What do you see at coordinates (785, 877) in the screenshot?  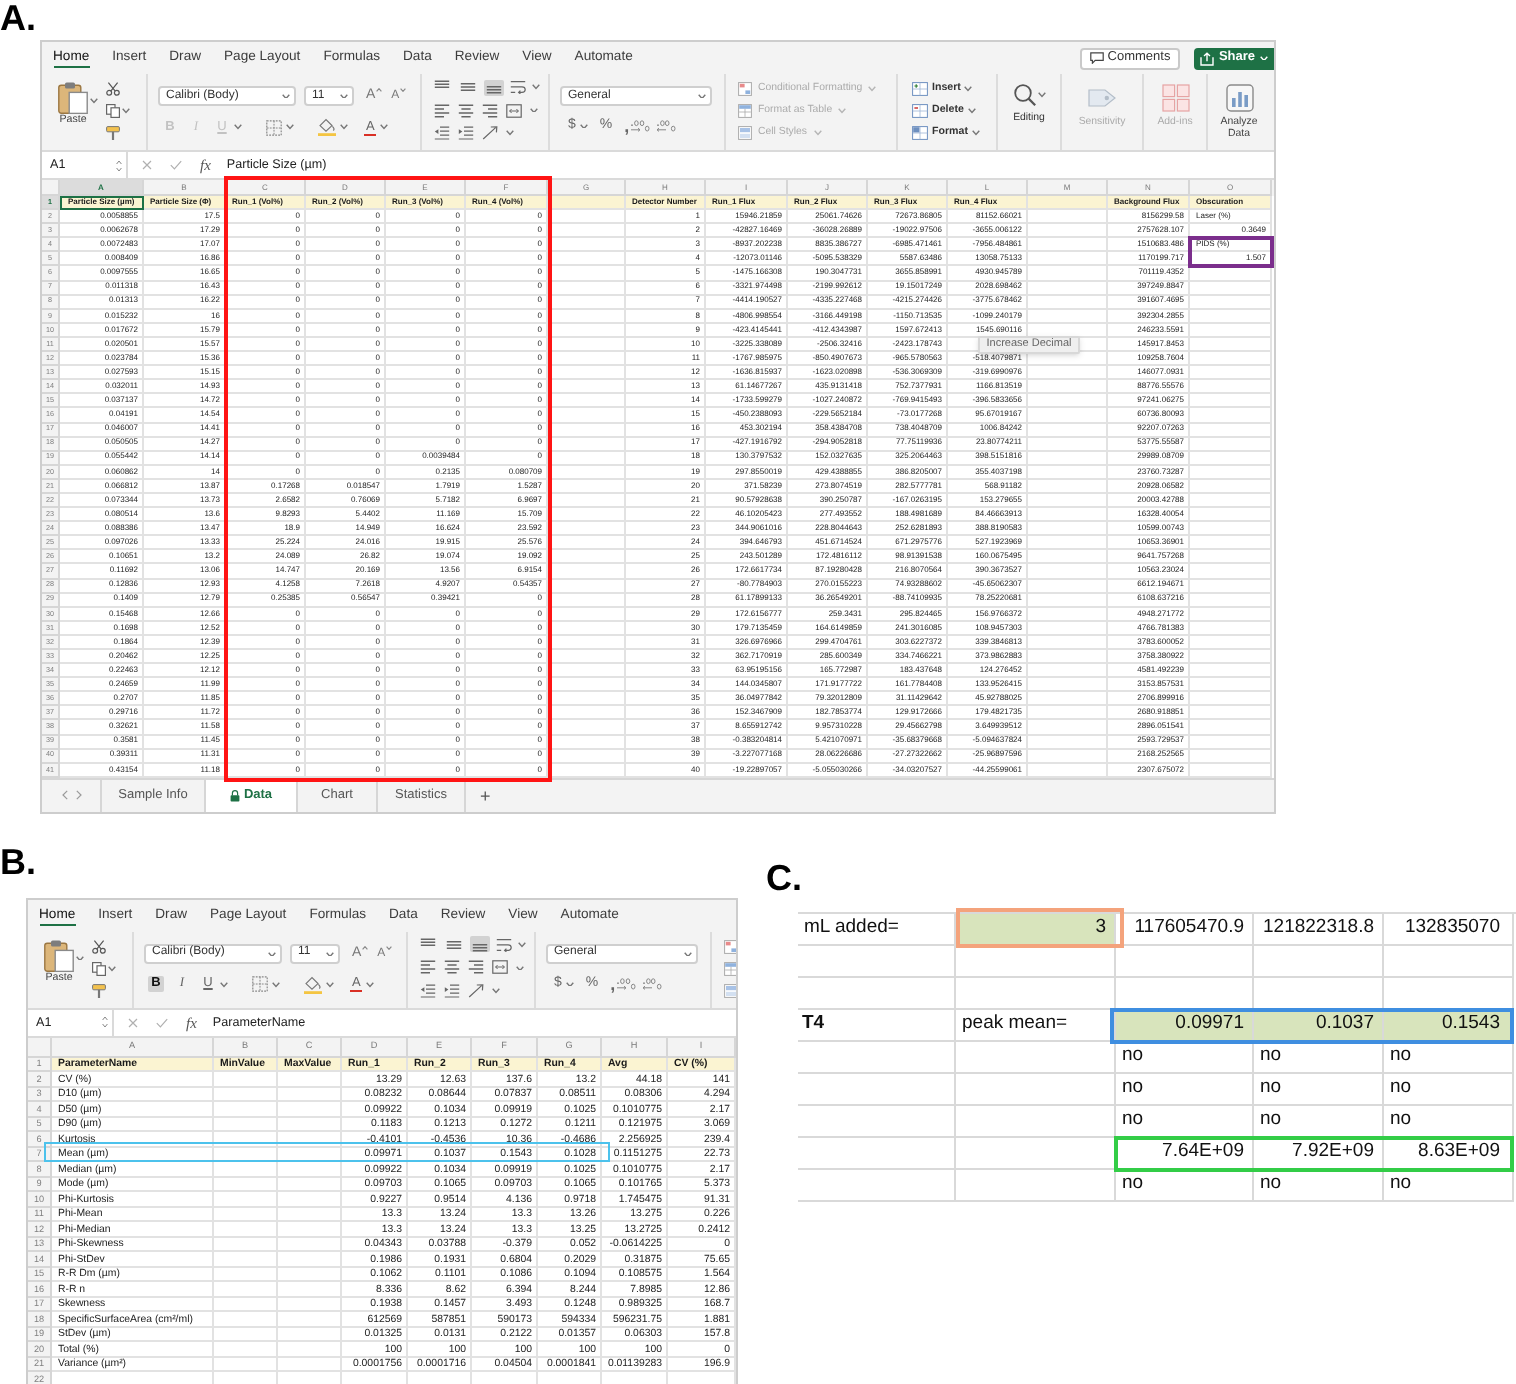 I see `panel-label: C.` at bounding box center [785, 877].